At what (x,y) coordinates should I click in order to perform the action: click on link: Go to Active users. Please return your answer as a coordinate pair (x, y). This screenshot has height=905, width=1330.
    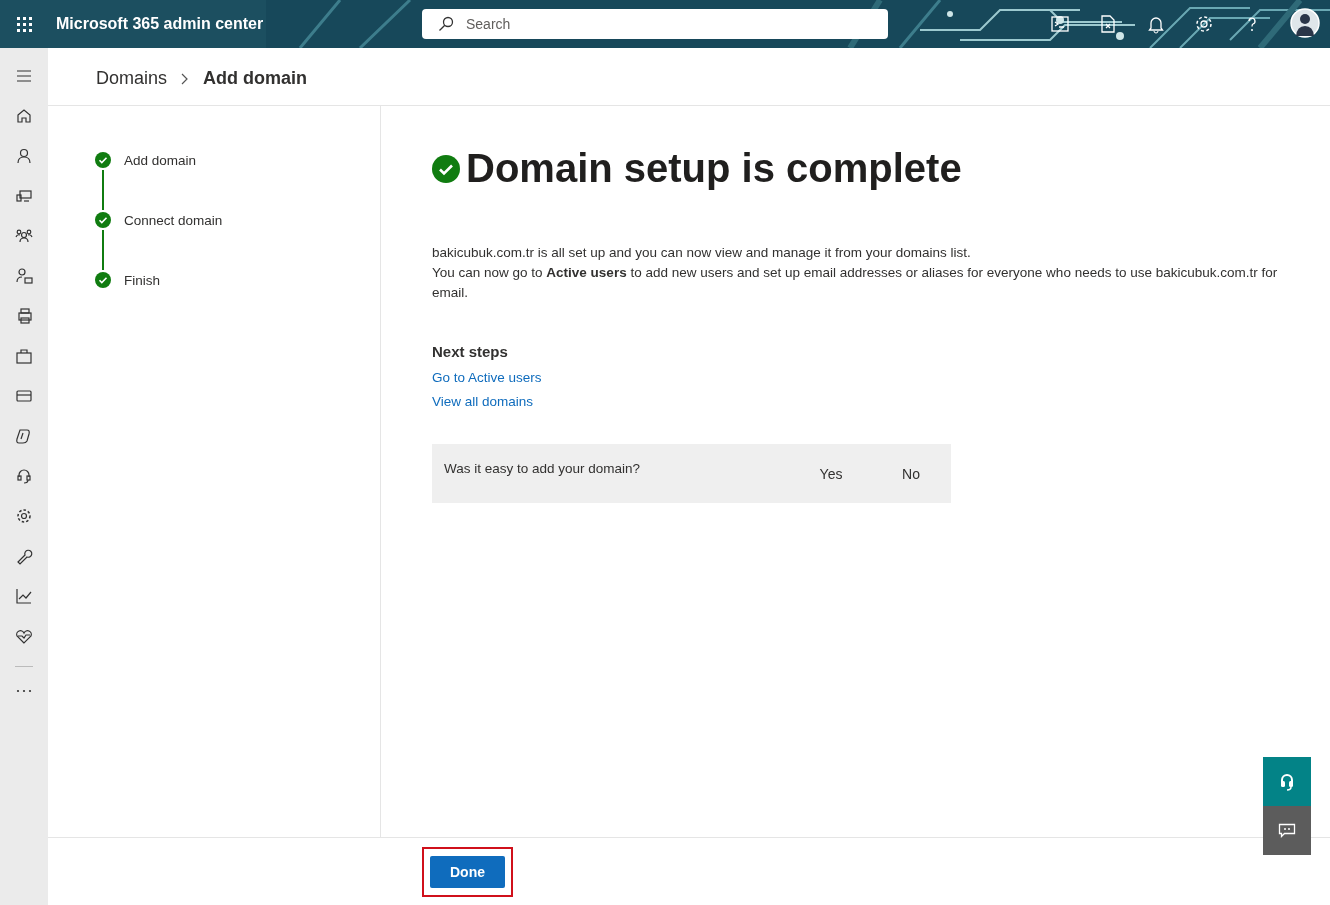
    Looking at the image, I should click on (487, 378).